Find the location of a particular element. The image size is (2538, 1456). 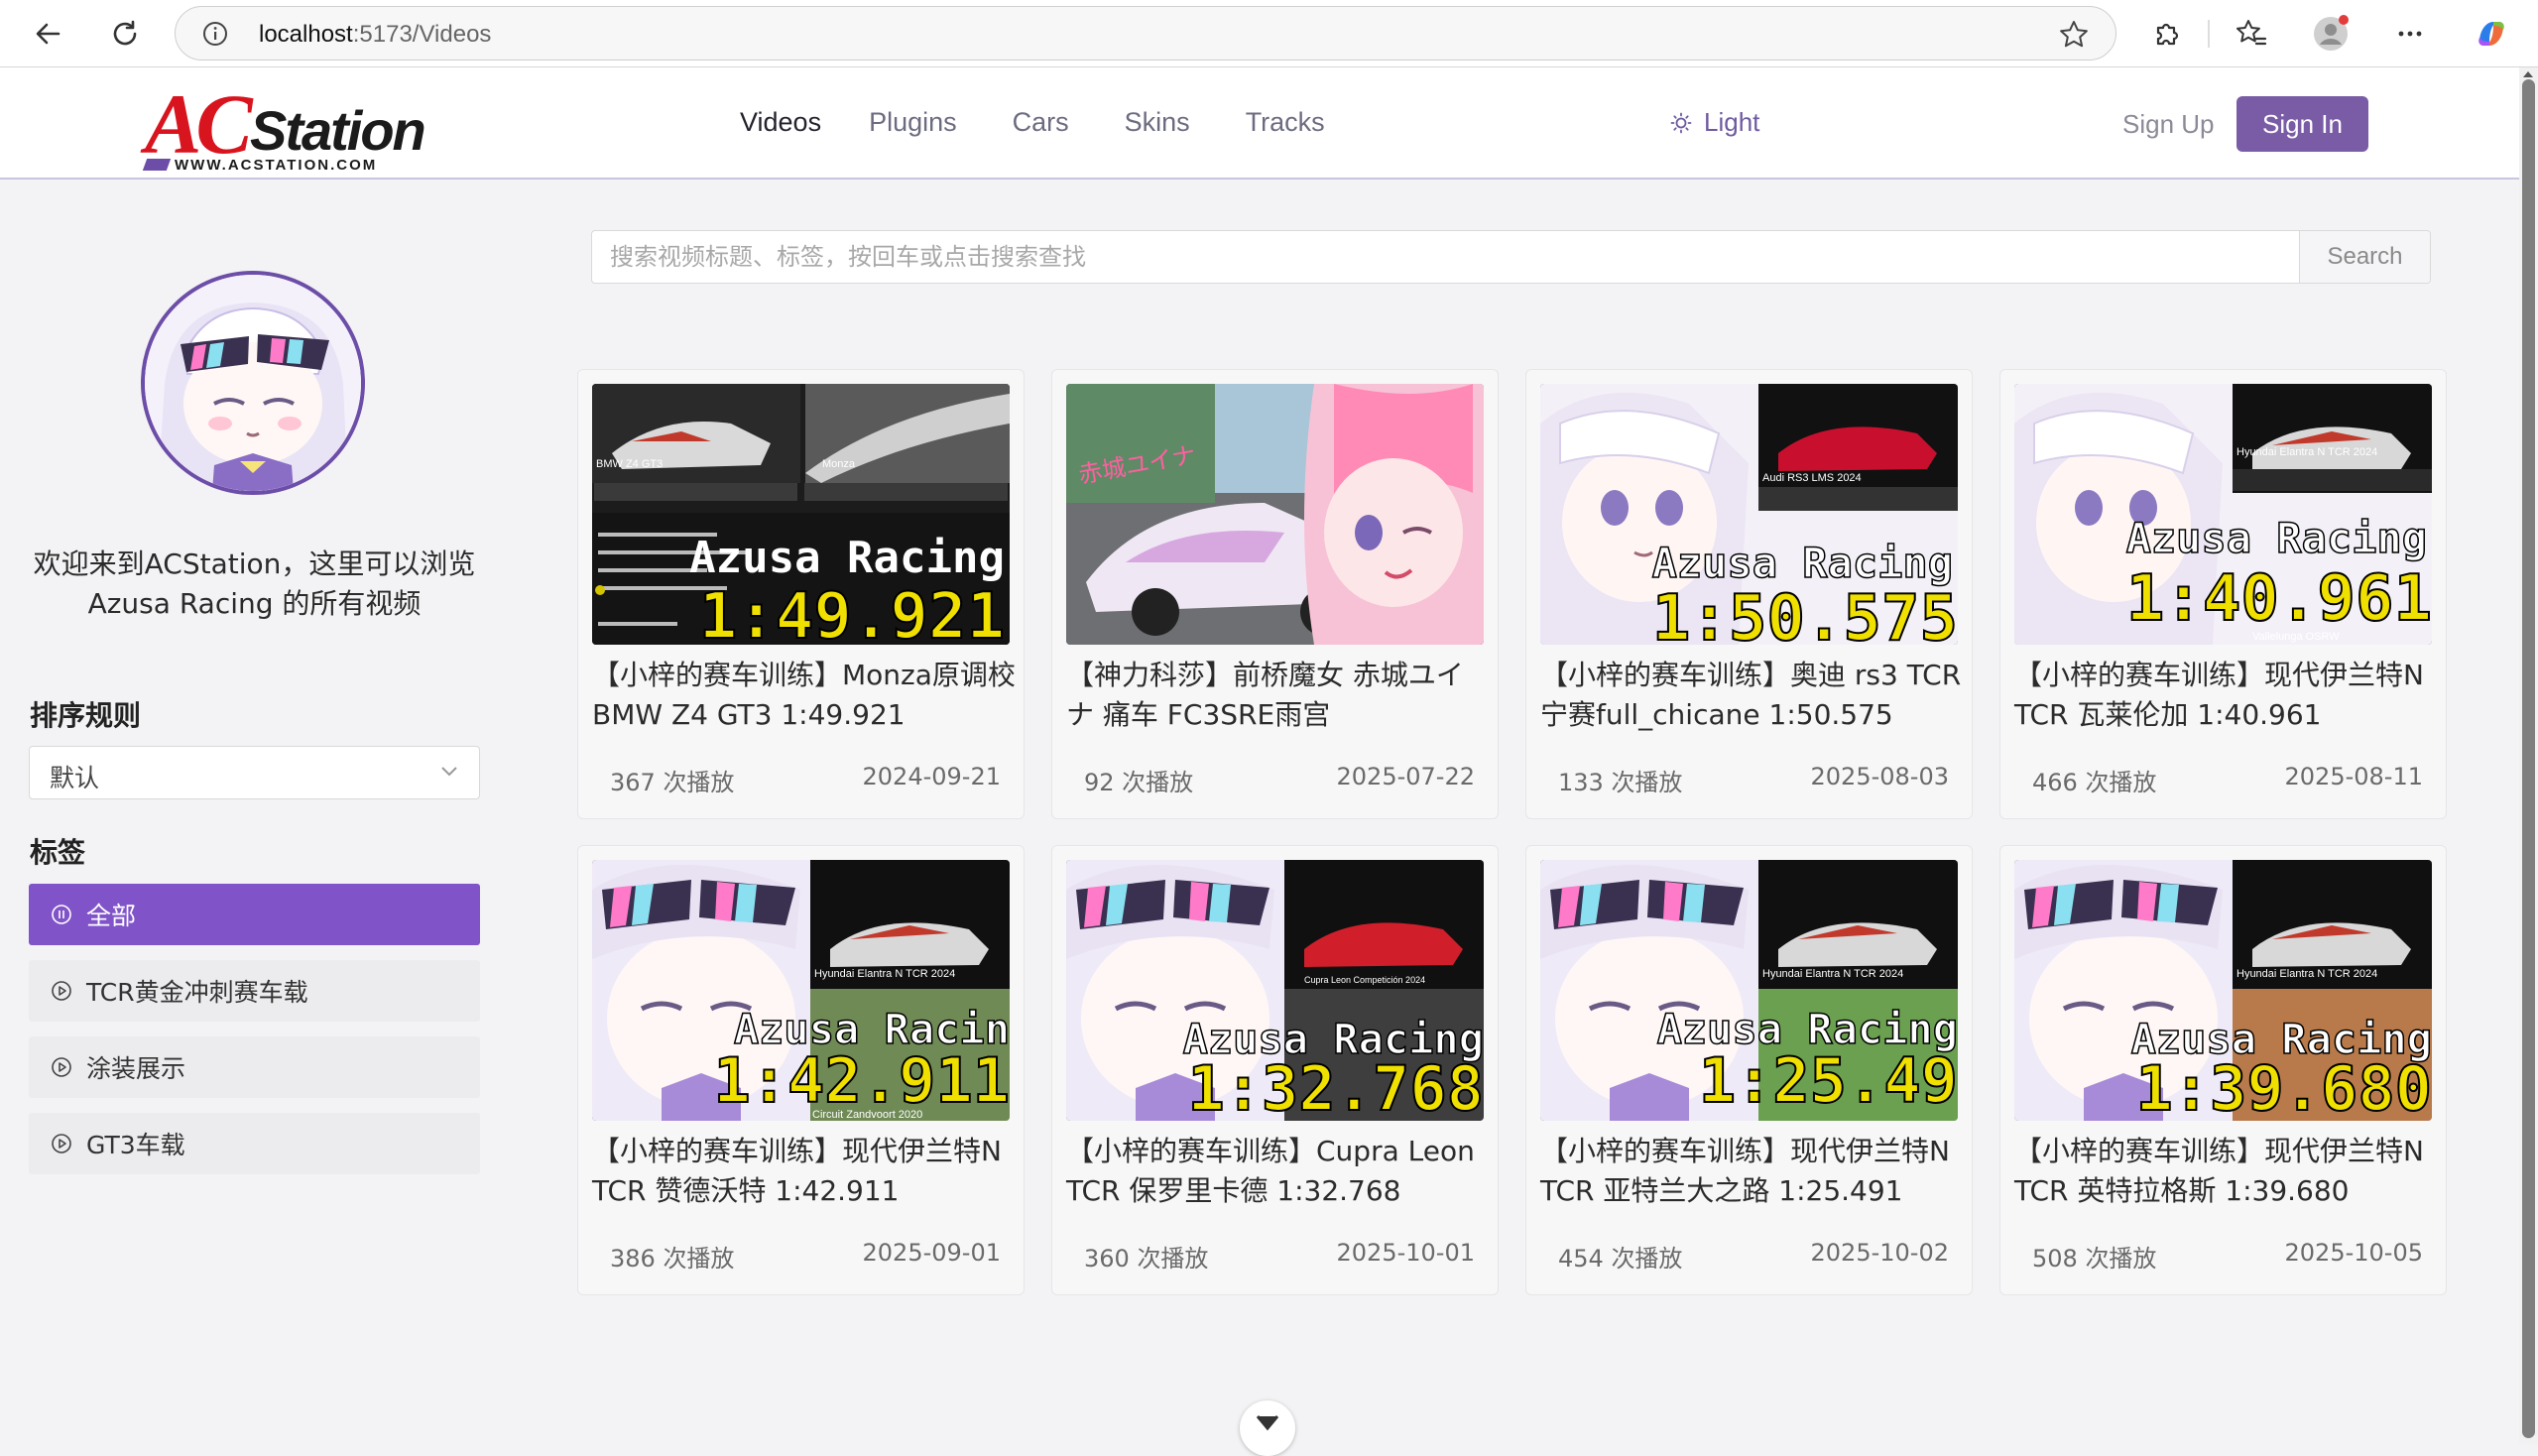

sun-icon is located at coordinates (1681, 122).